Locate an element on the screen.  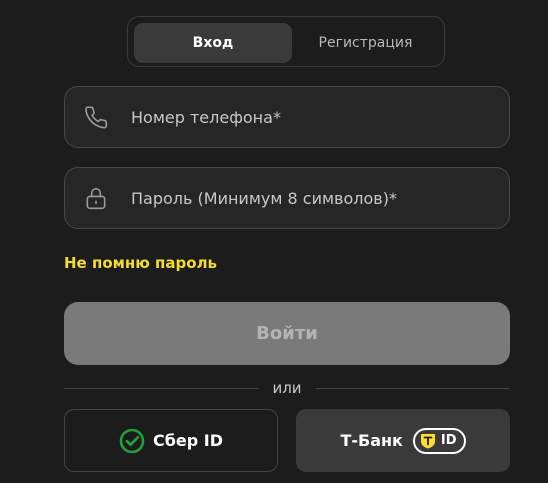
login-submit-button: Войти is located at coordinates (287, 333).